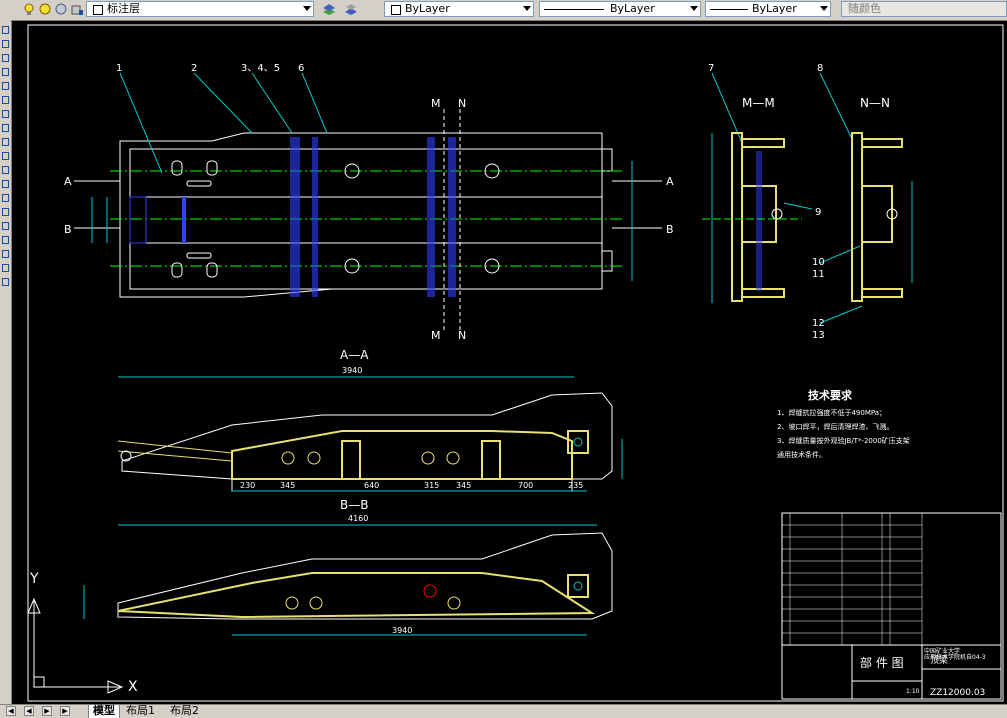 The height and width of the screenshot is (718, 1007). Describe the element at coordinates (75, 645) in the screenshot. I see `ucs-icon` at that location.